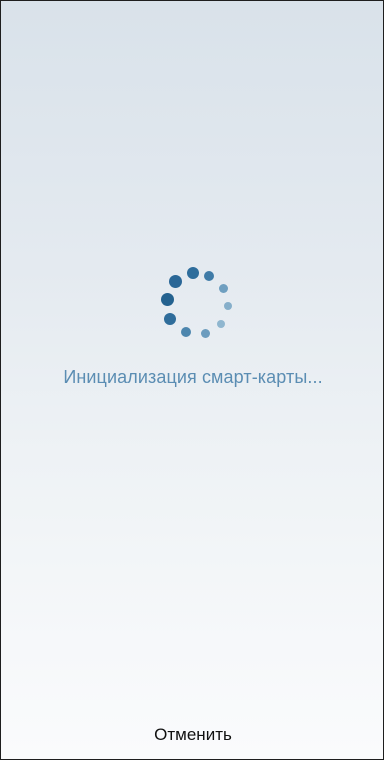  What do you see at coordinates (199, 305) in the screenshot?
I see `loading-dots-icon` at bounding box center [199, 305].